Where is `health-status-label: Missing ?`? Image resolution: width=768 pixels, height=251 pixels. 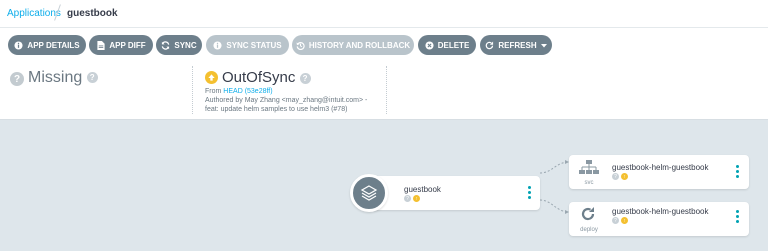 health-status-label: Missing ? is located at coordinates (63, 78).